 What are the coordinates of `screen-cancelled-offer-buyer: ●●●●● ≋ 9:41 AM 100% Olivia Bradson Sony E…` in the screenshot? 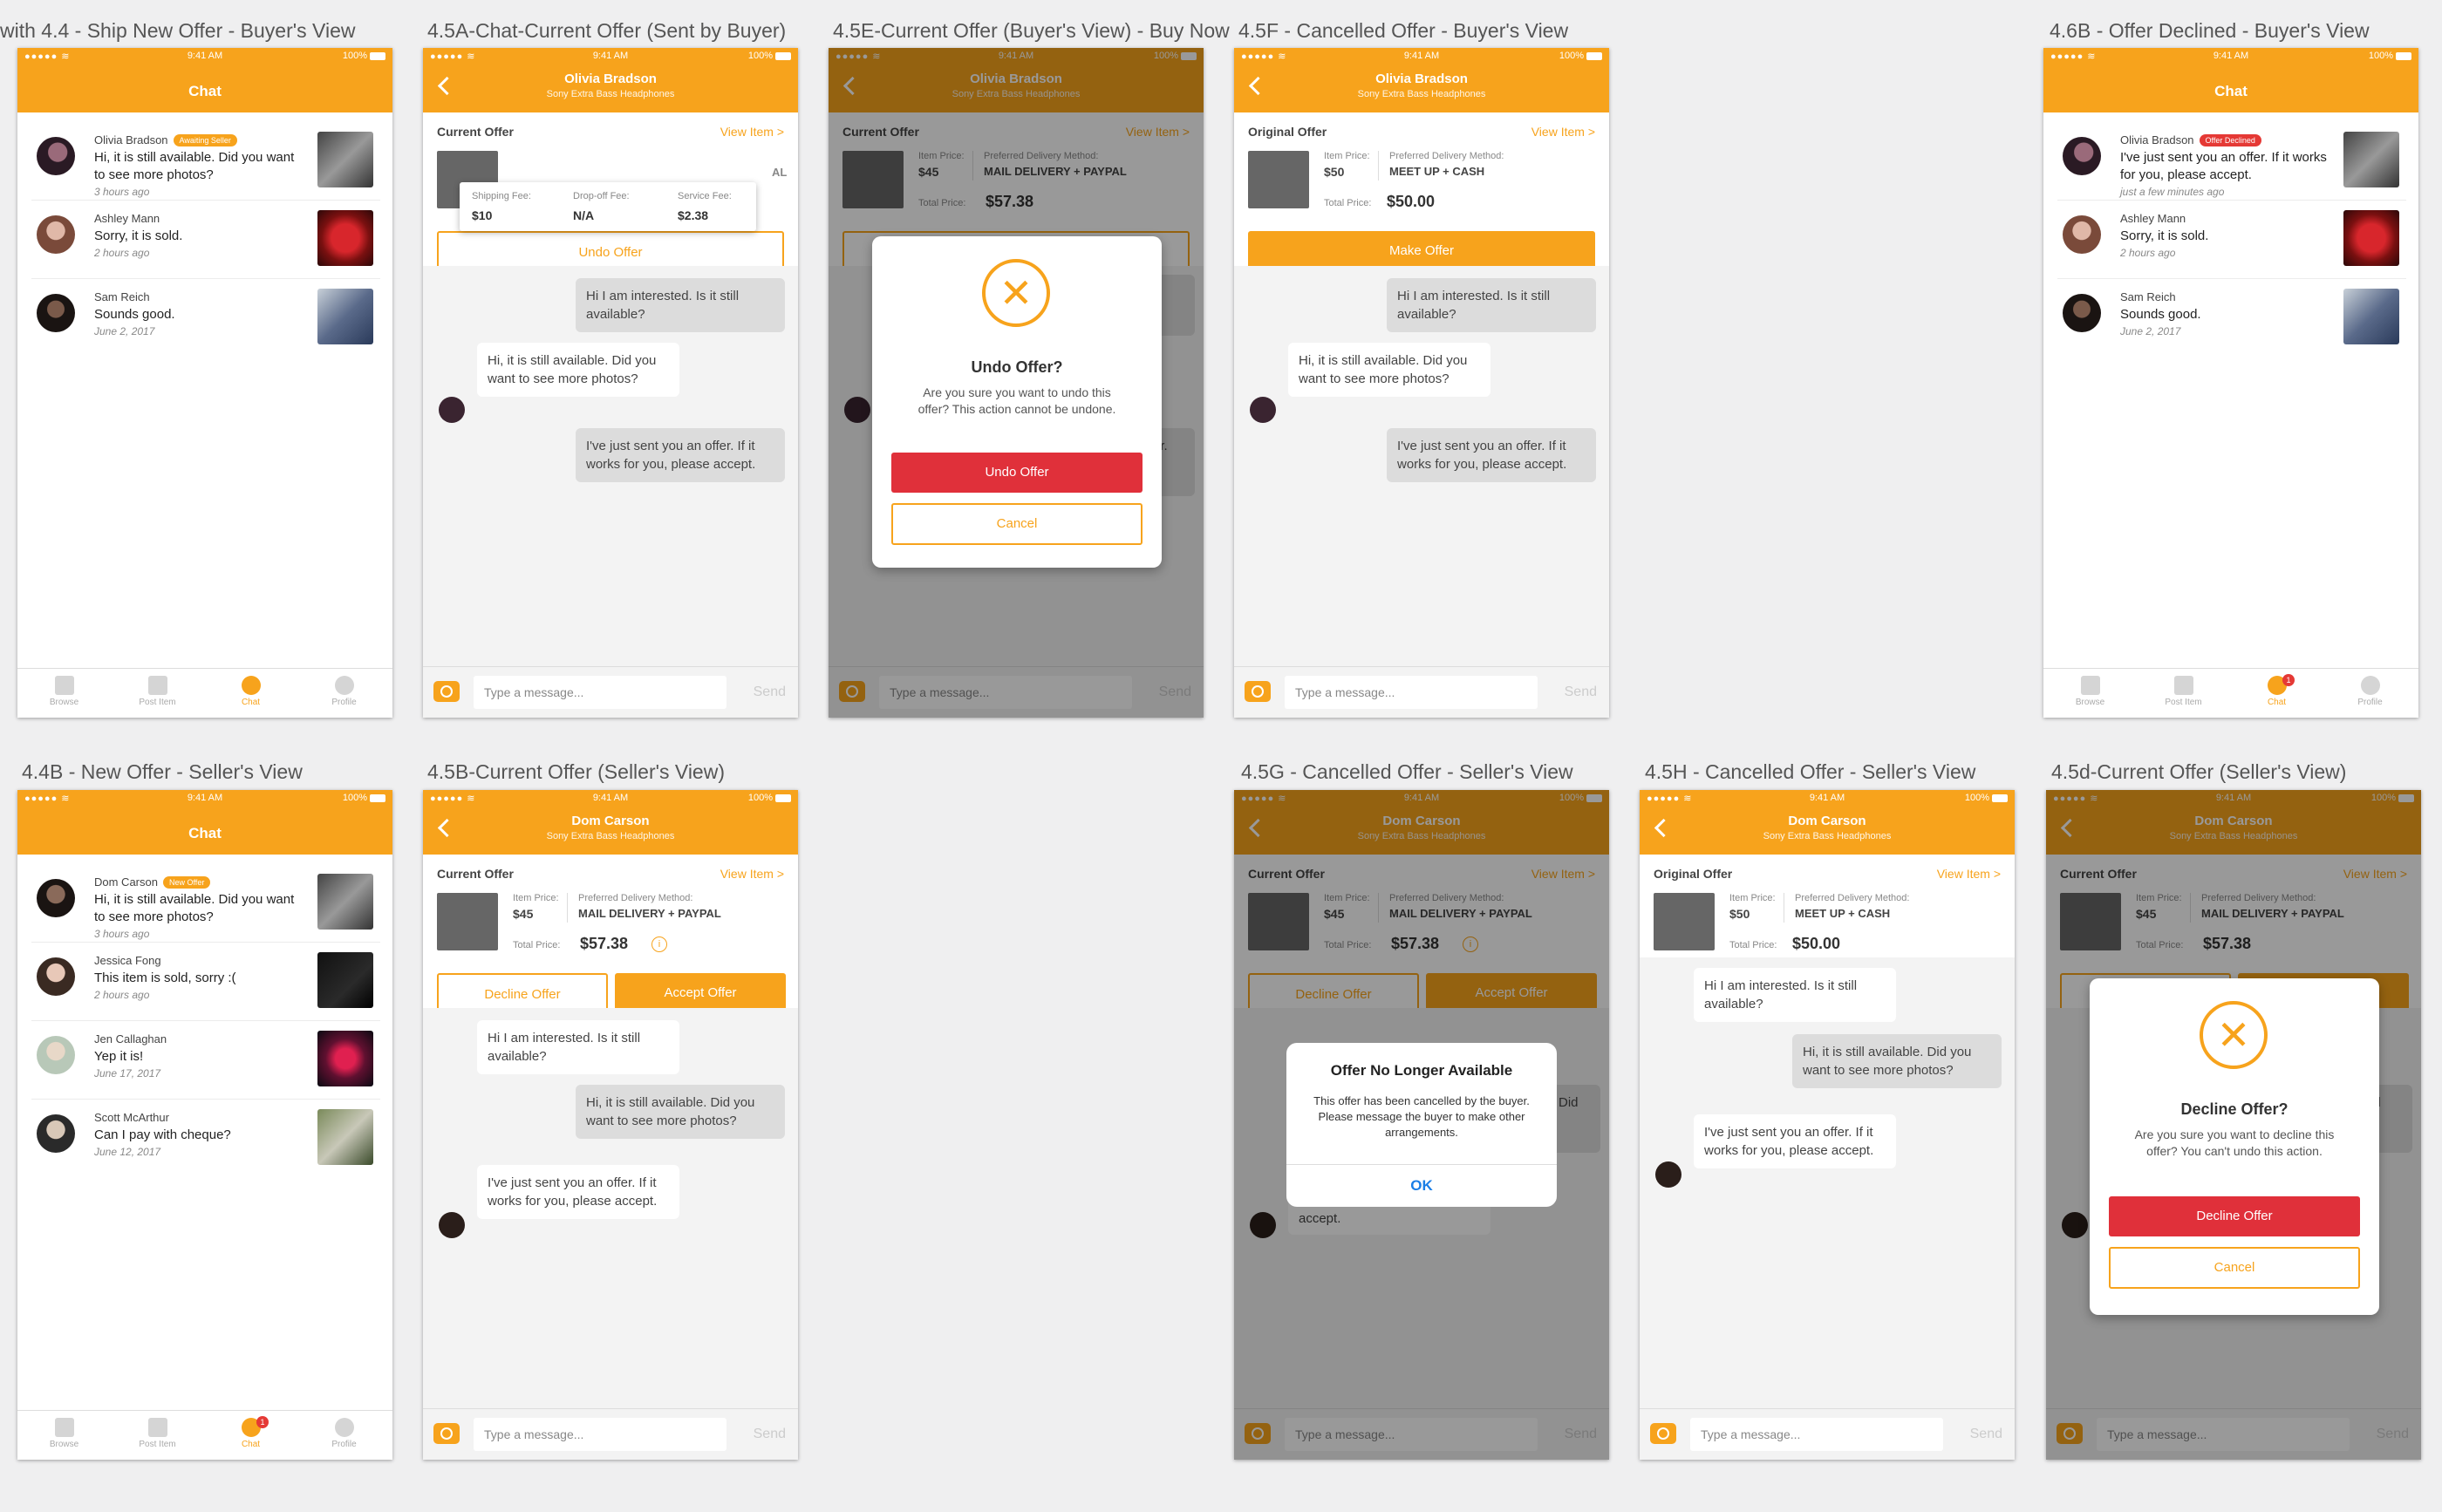 It's located at (1421, 383).